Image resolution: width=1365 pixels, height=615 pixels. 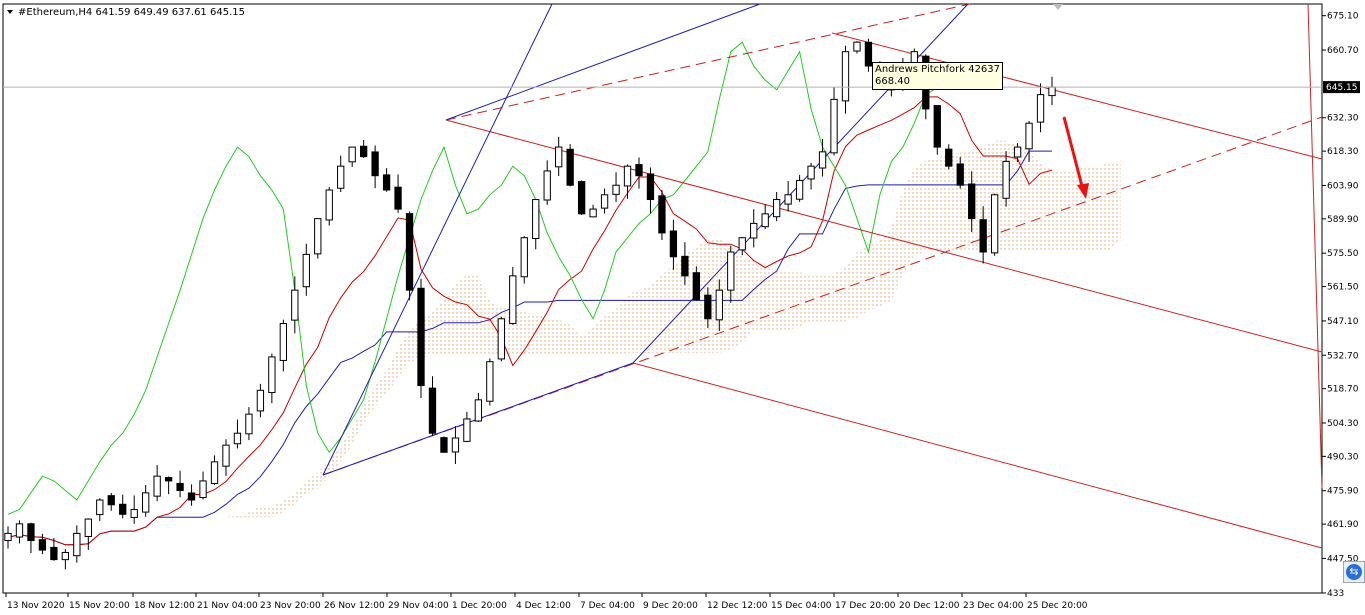 What do you see at coordinates (607, 606) in the screenshot?
I see `x-tick-label: 7 Dec 04:00` at bounding box center [607, 606].